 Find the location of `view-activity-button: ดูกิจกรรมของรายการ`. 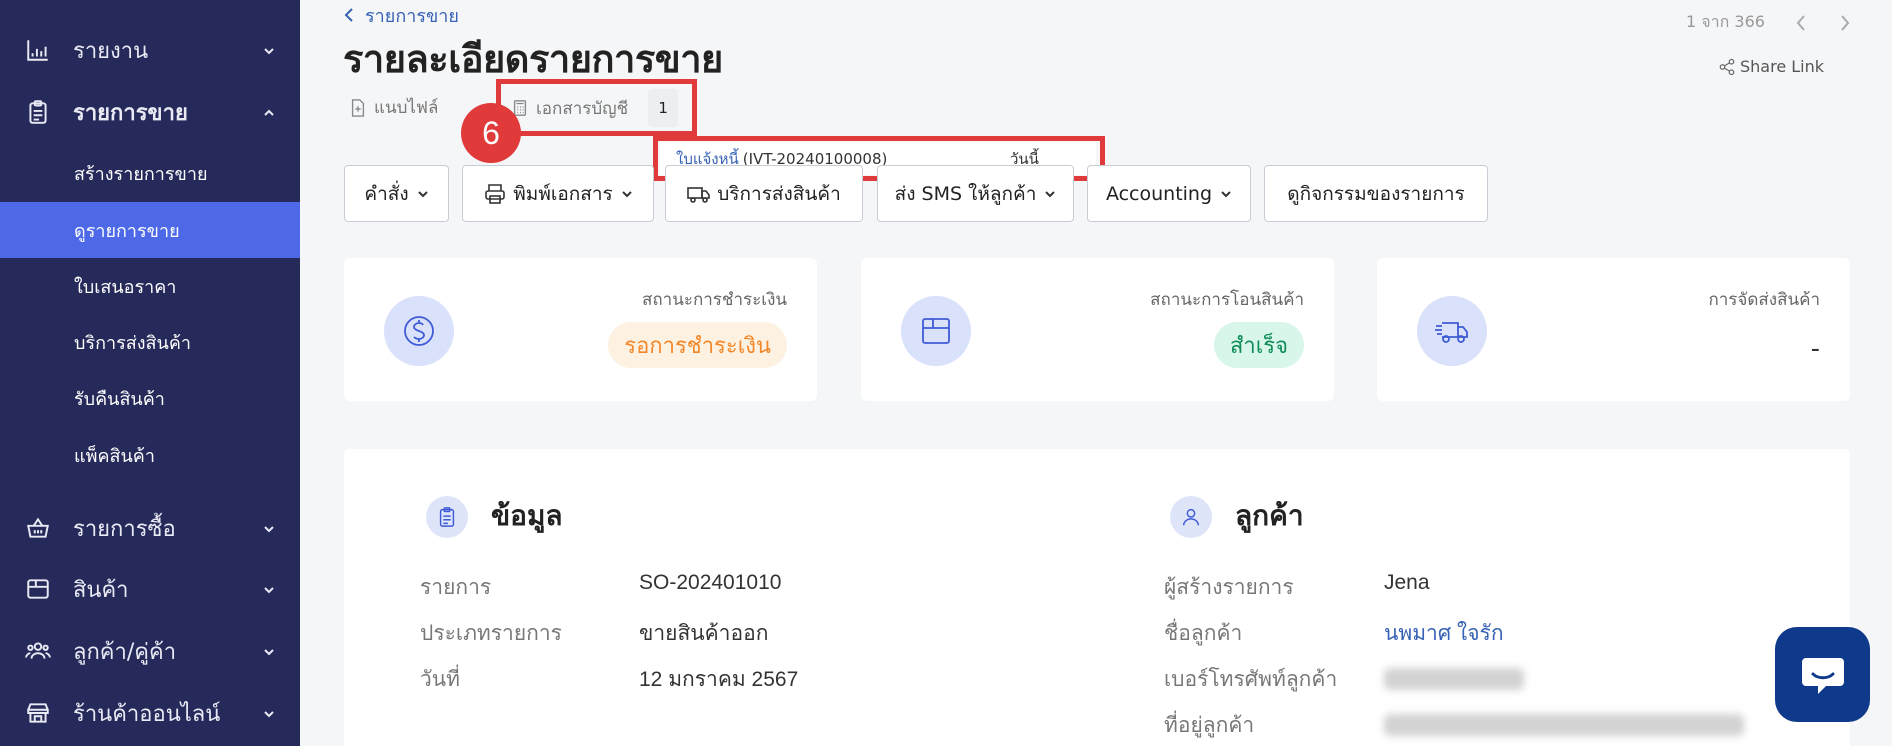

view-activity-button: ดูกิจกรรมของรายการ is located at coordinates (1376, 193).